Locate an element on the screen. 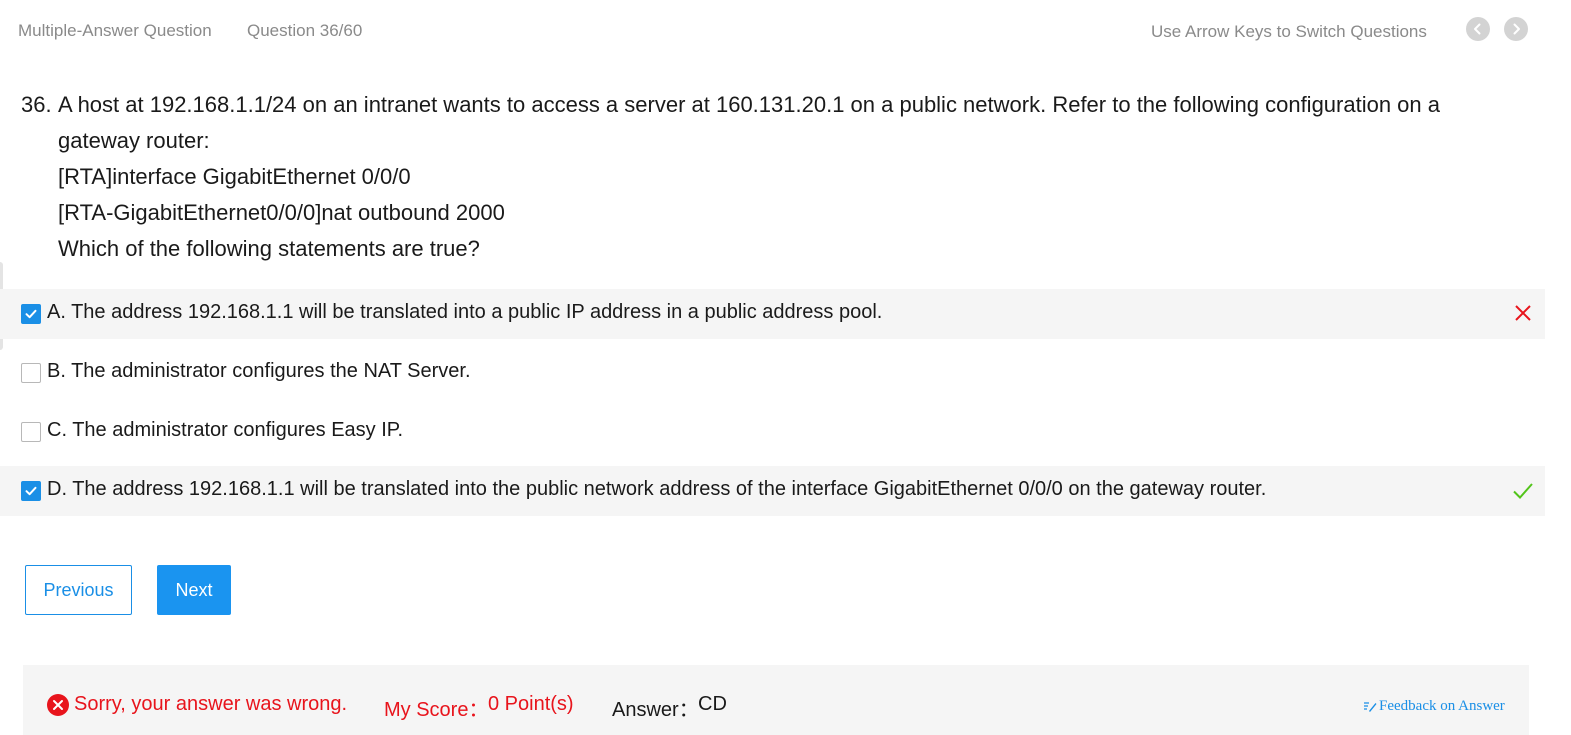 The width and height of the screenshot is (1571, 735). option-c-text: C. The administrator configures Easy IP. is located at coordinates (225, 430).